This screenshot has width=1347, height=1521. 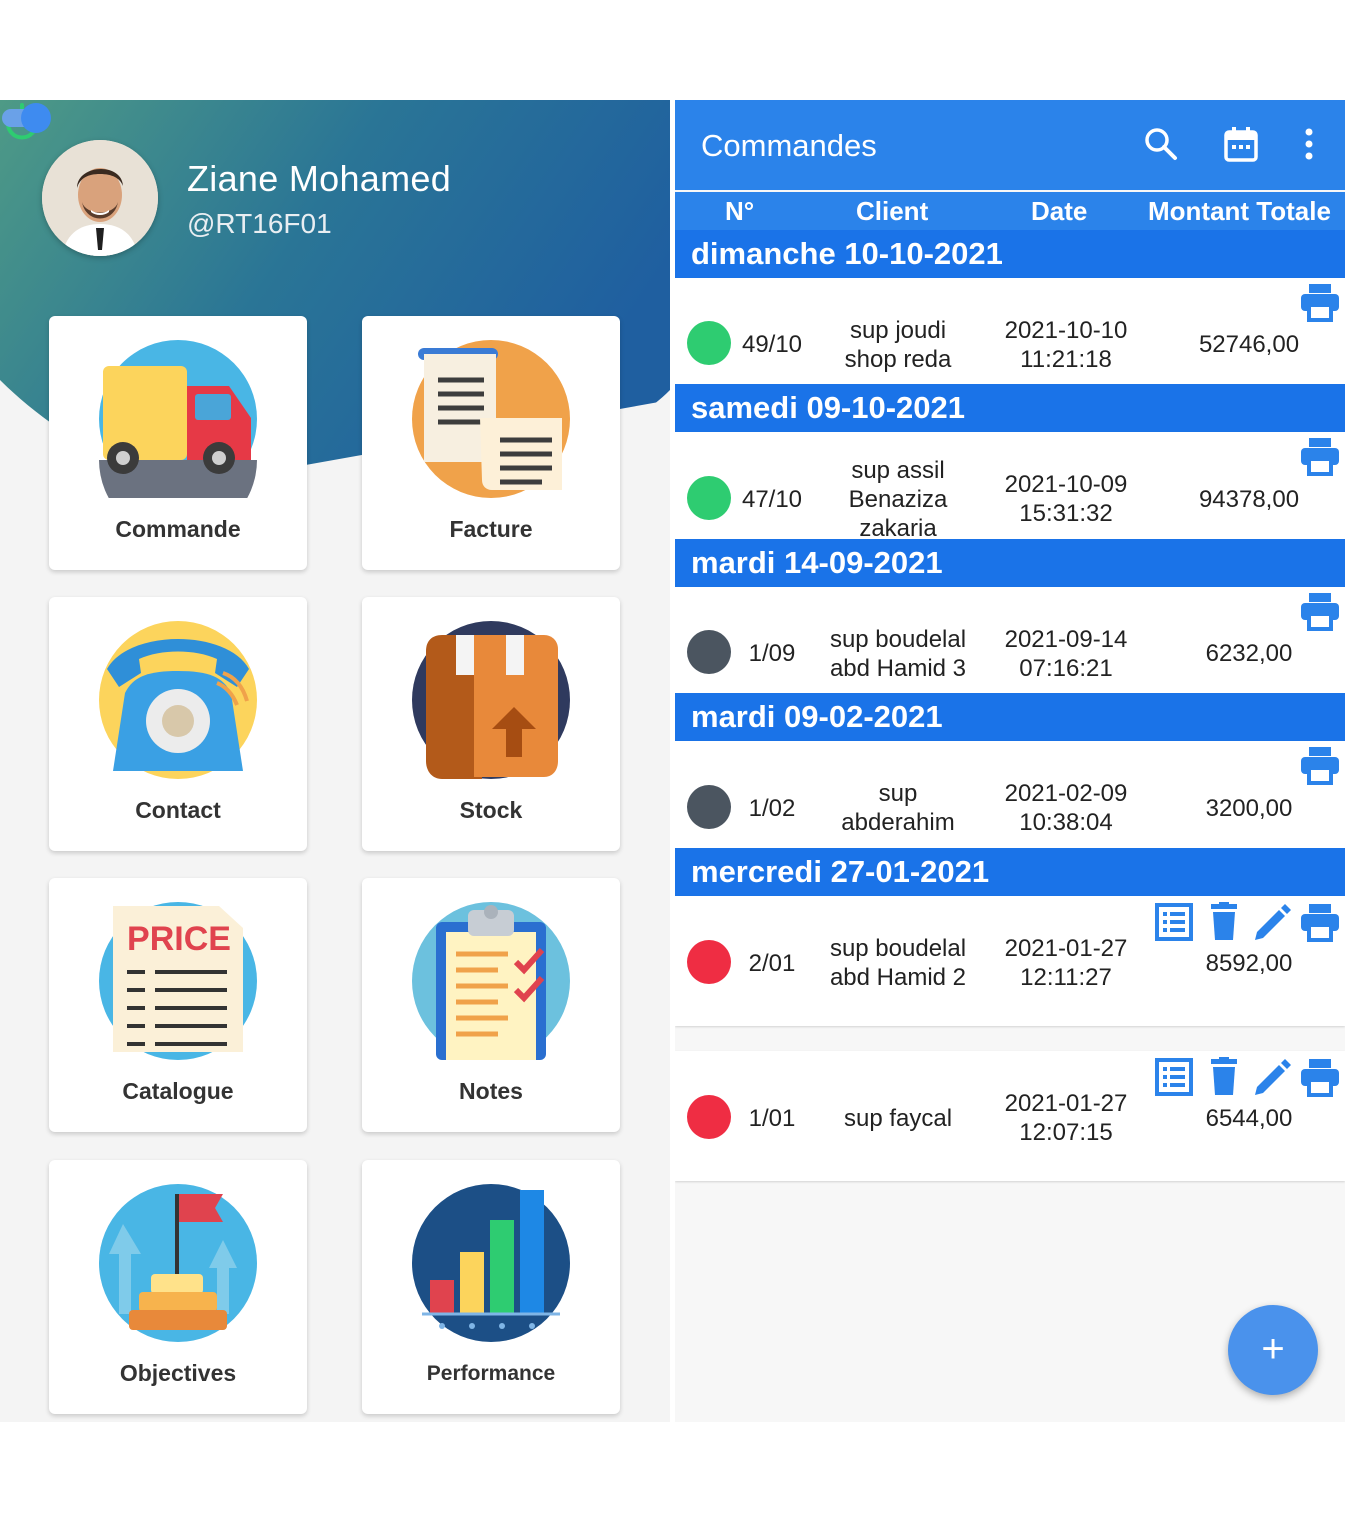 I want to click on order-client: sup assil Benaziza zakaria, so click(x=898, y=499).